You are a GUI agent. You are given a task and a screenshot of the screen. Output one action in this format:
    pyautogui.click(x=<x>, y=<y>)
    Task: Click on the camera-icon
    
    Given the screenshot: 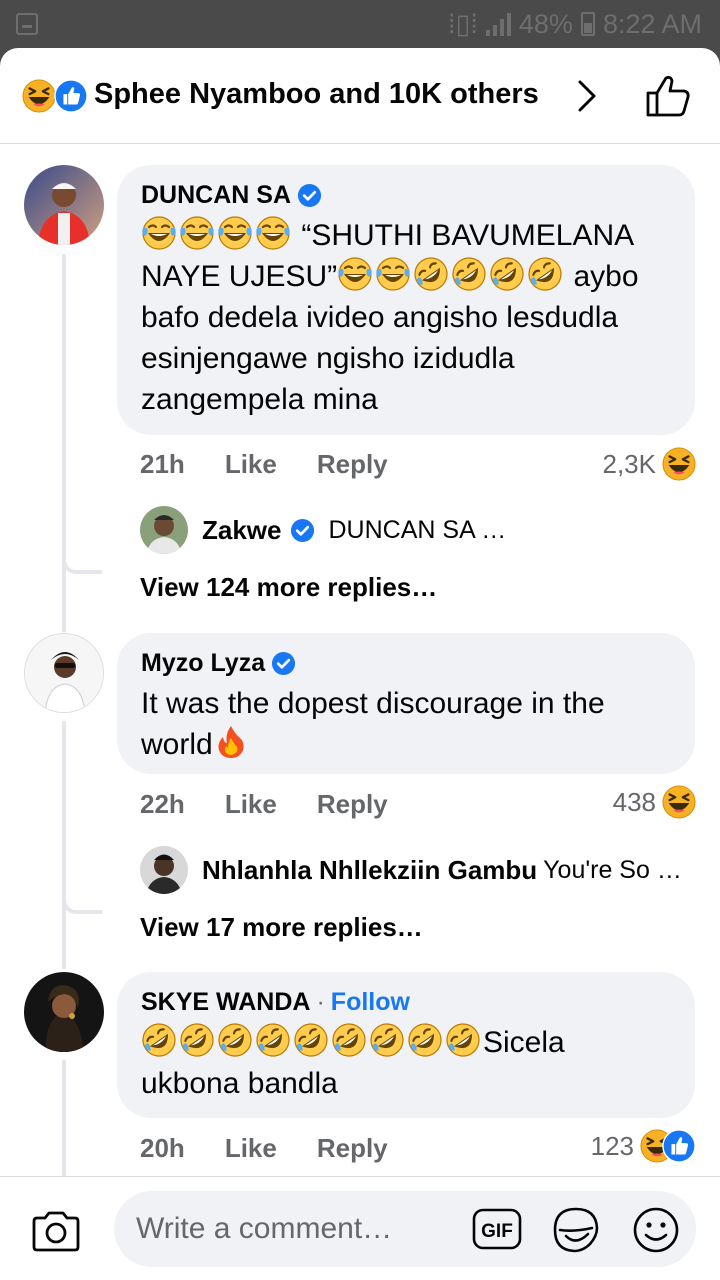 What is the action you would take?
    pyautogui.click(x=56, y=1231)
    